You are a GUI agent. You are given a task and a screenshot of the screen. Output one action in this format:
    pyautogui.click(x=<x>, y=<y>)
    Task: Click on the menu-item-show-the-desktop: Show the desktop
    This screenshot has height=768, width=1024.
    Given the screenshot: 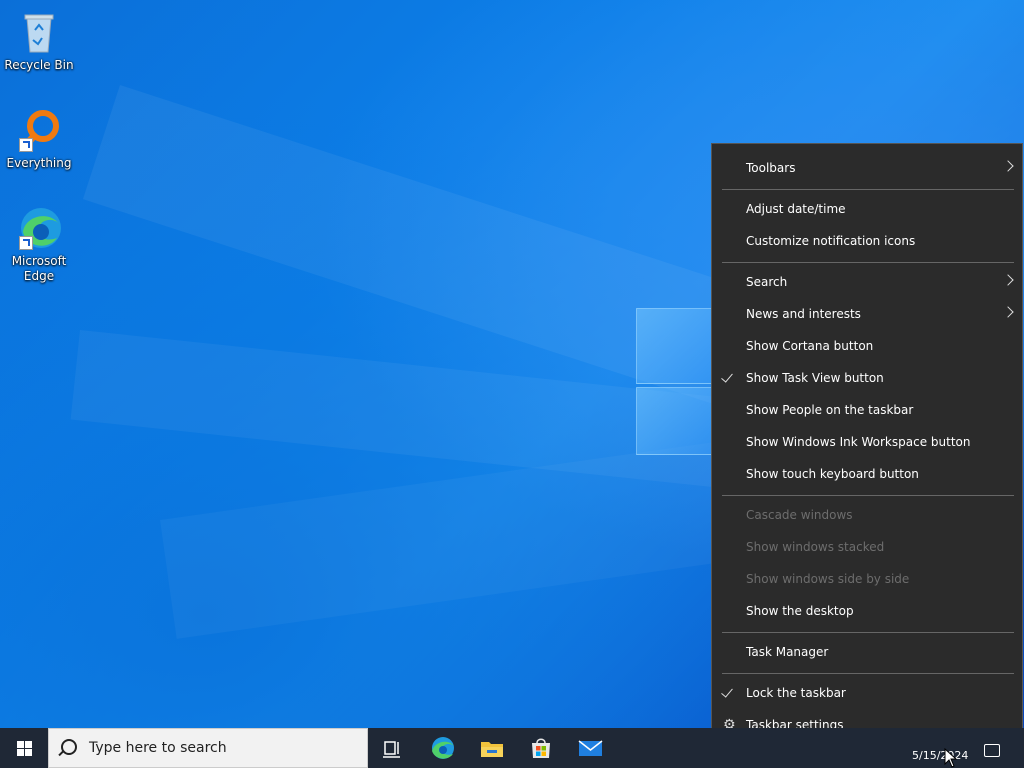 What is the action you would take?
    pyautogui.click(x=867, y=611)
    